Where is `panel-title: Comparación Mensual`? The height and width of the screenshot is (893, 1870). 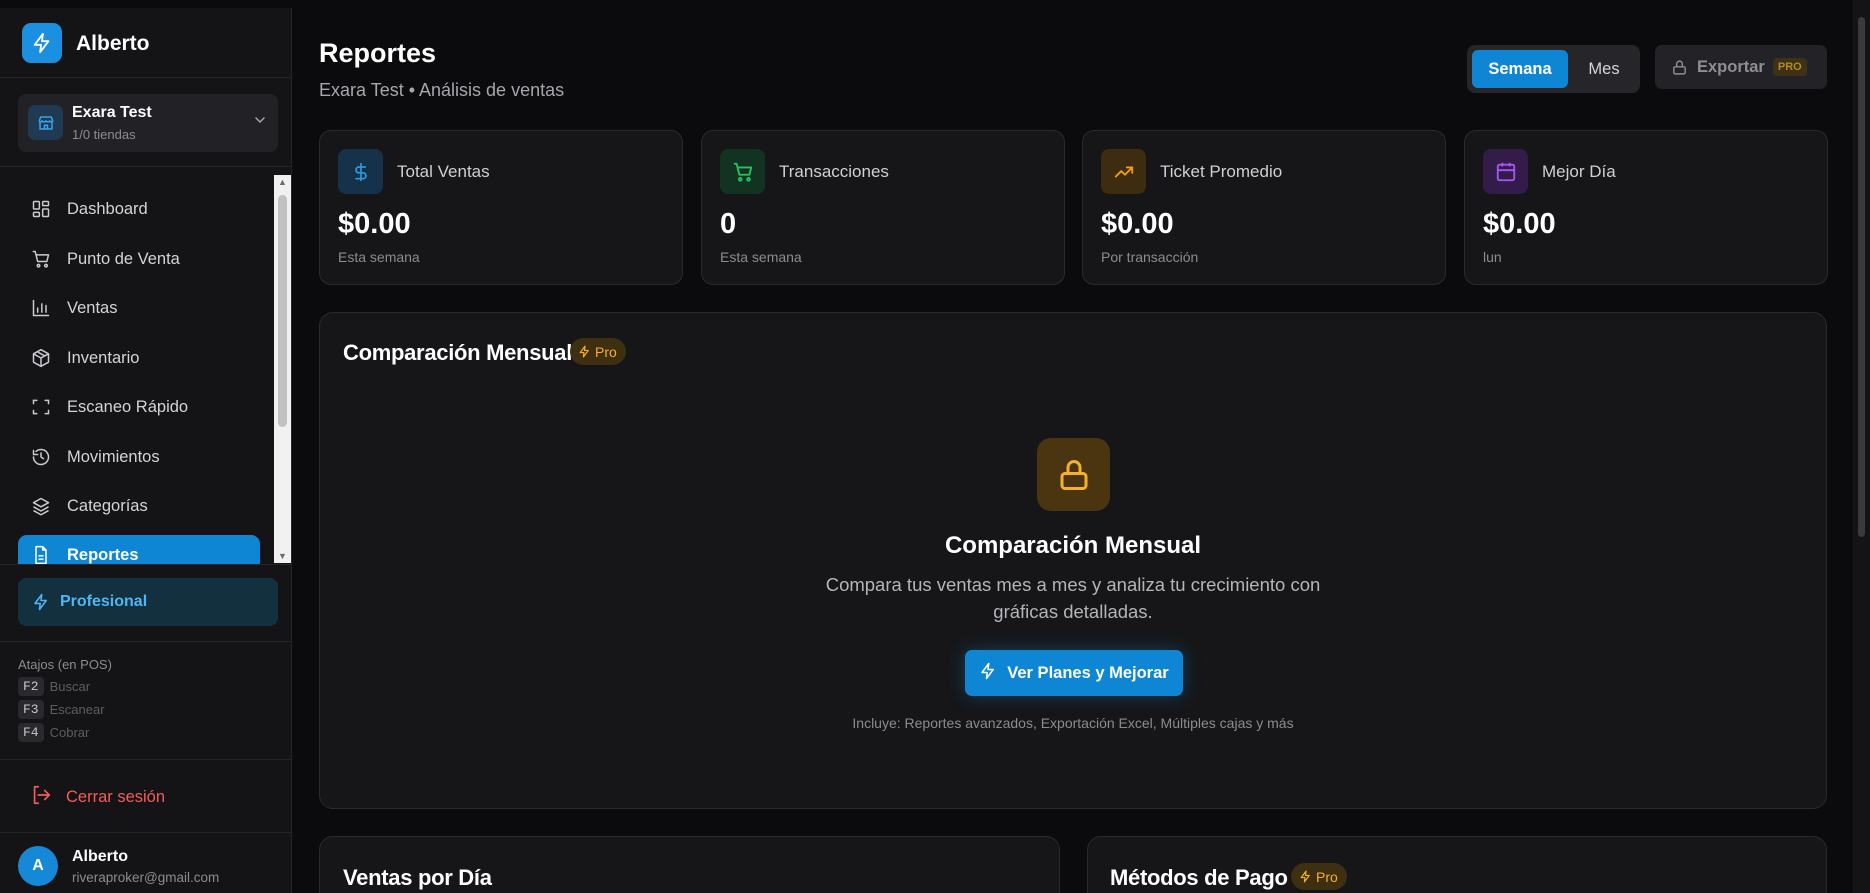 panel-title: Comparación Mensual is located at coordinates (458, 352).